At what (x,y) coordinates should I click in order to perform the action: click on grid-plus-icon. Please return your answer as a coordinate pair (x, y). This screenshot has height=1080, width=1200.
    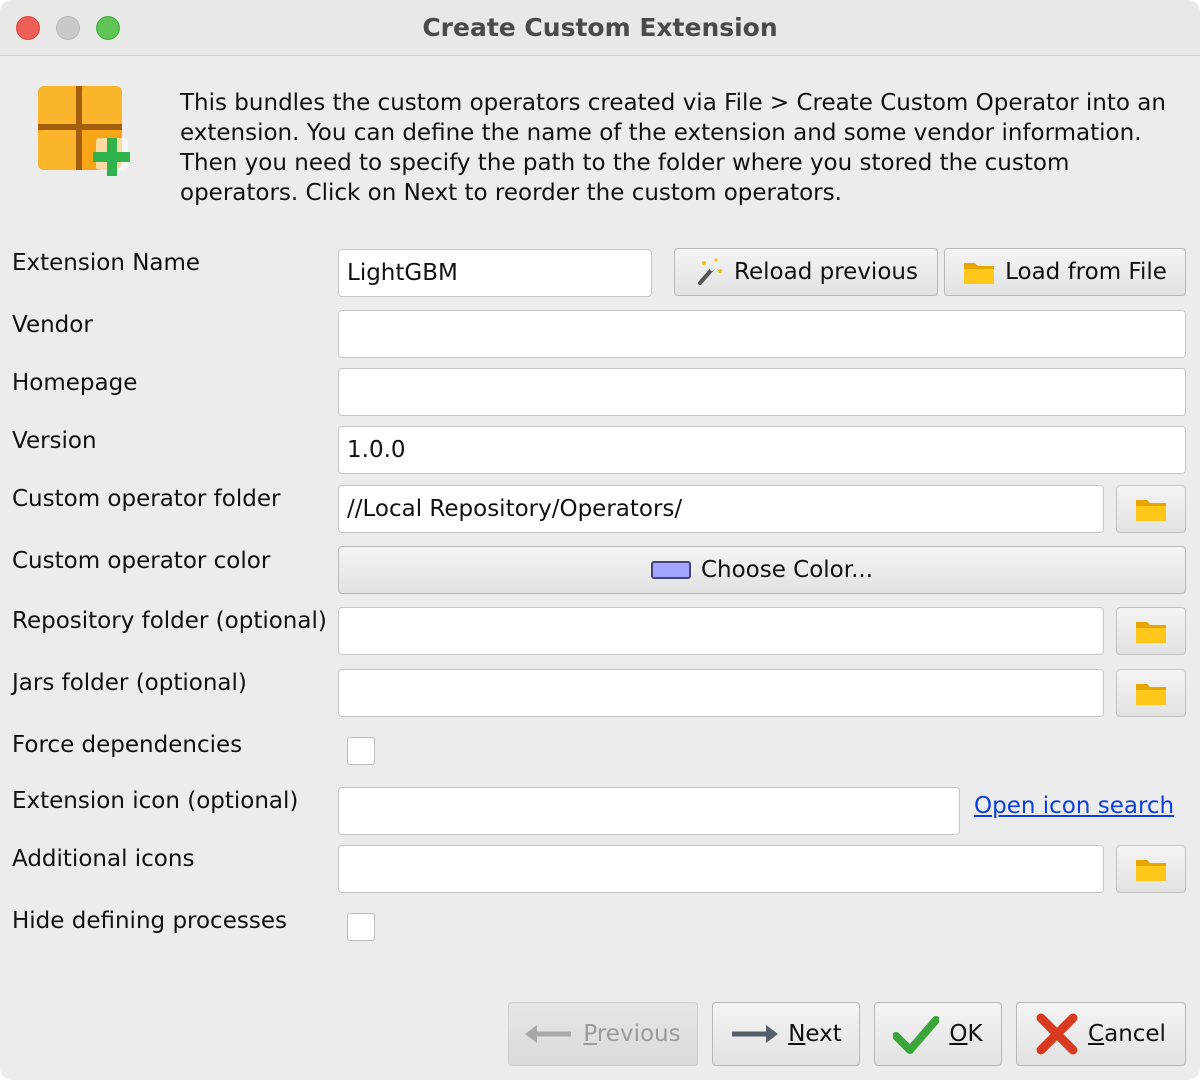
    Looking at the image, I should click on (84, 131).